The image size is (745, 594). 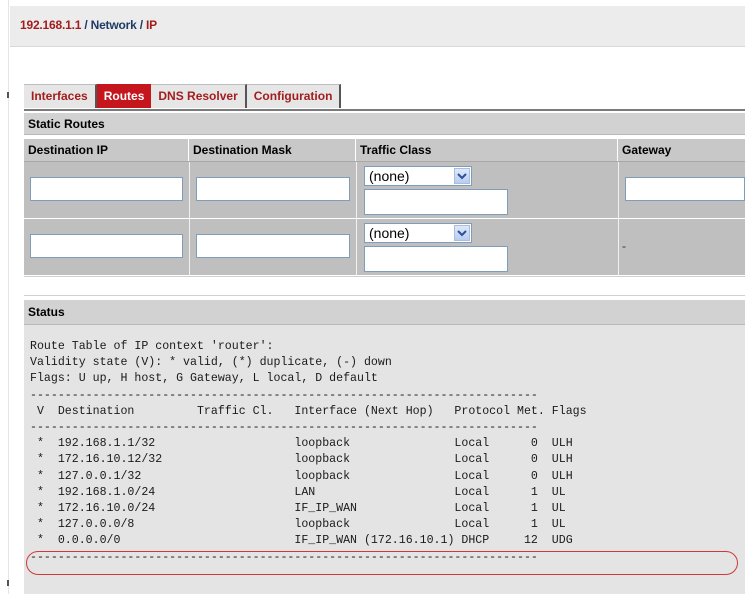 I want to click on tab-routes: Routes, so click(x=124, y=96).